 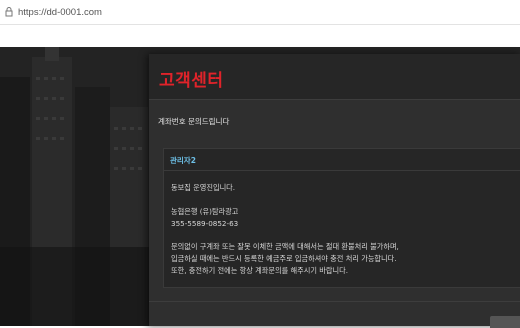 What do you see at coordinates (9, 12) in the screenshot?
I see `site-info-icon` at bounding box center [9, 12].